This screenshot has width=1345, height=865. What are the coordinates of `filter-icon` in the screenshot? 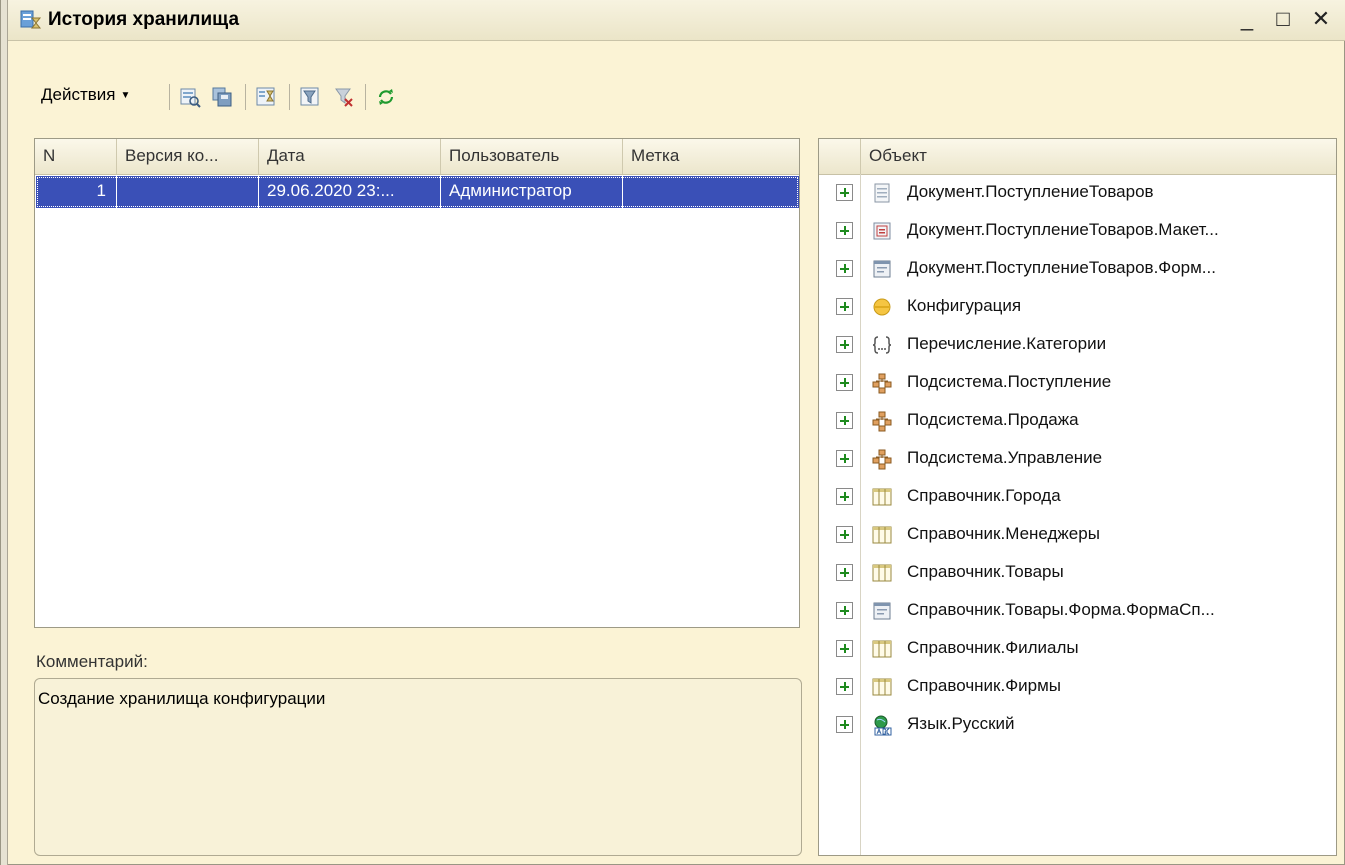 It's located at (310, 97).